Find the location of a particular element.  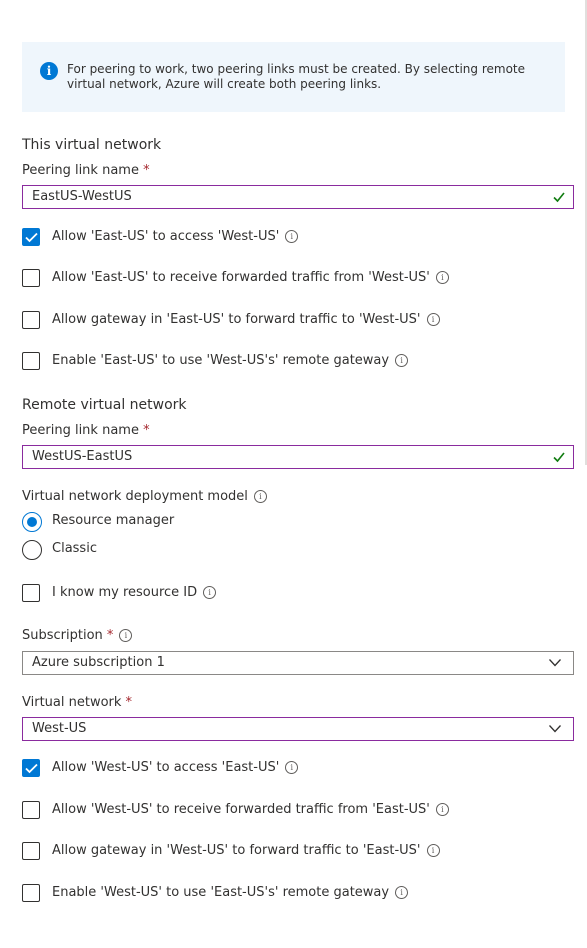

checkbox-label: Allow 'West-US' to access 'East-US' i is located at coordinates (175, 767).